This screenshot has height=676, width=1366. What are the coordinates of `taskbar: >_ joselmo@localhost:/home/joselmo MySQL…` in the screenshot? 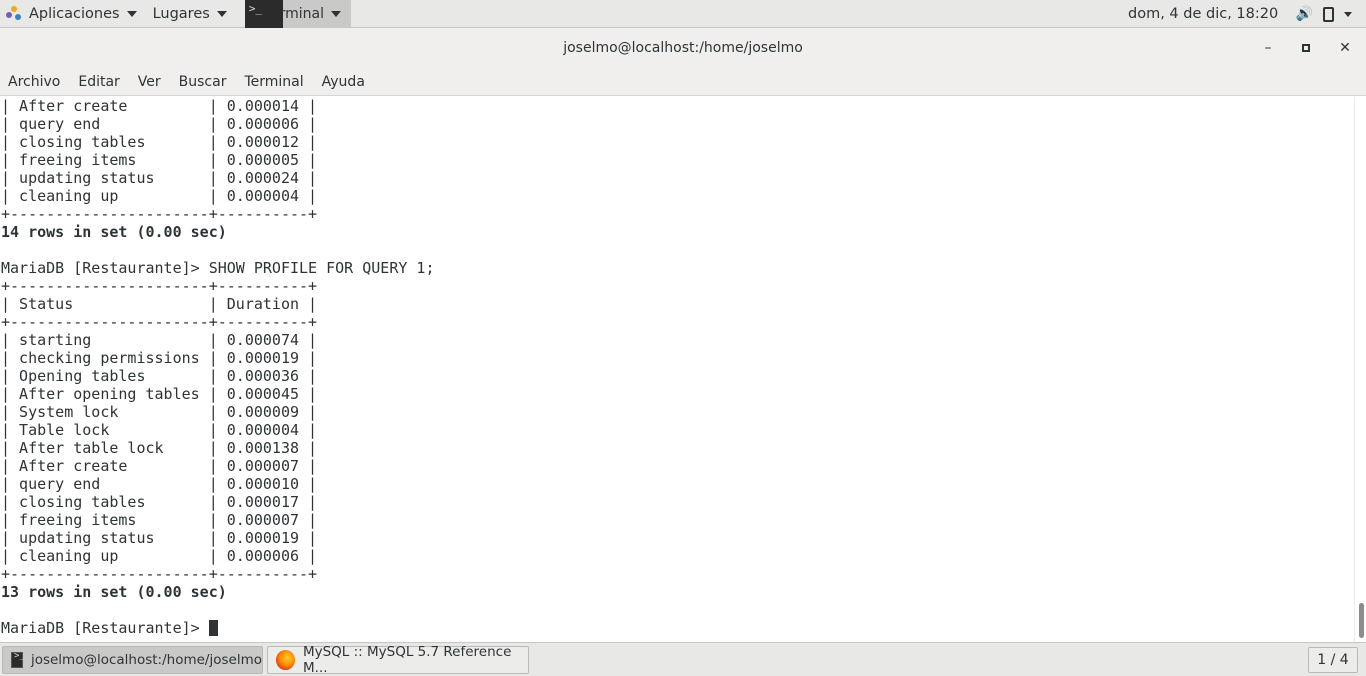 It's located at (683, 659).